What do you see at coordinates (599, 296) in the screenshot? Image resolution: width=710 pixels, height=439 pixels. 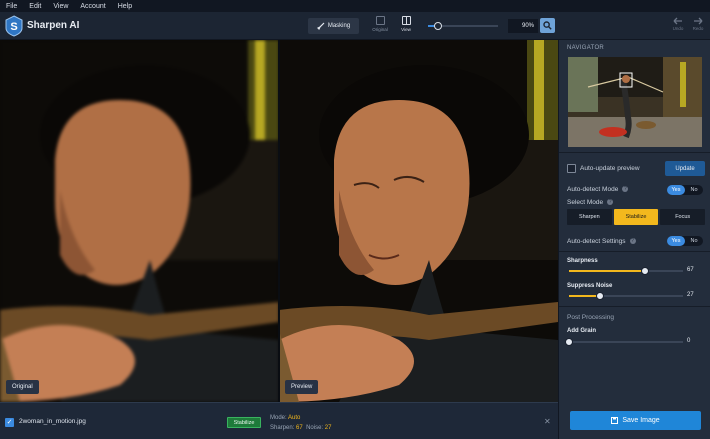 I see `suppress-noise-slider-knob` at bounding box center [599, 296].